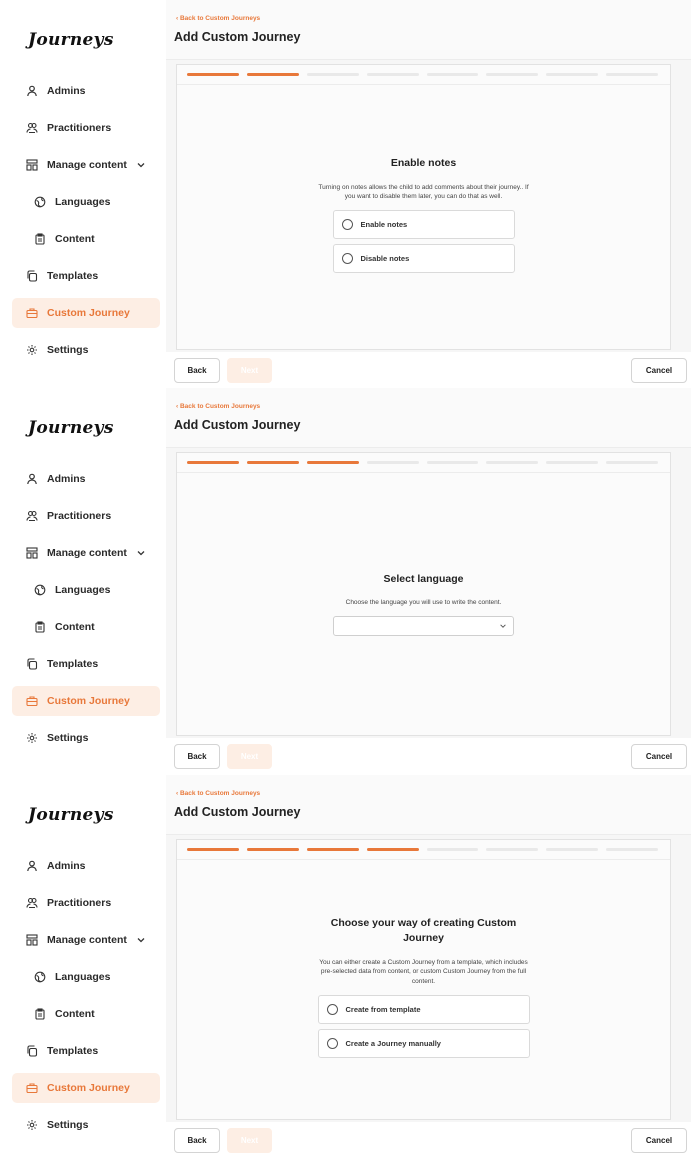 The width and height of the screenshot is (691, 1156). Describe the element at coordinates (32, 664) in the screenshot. I see `copy-icon` at that location.